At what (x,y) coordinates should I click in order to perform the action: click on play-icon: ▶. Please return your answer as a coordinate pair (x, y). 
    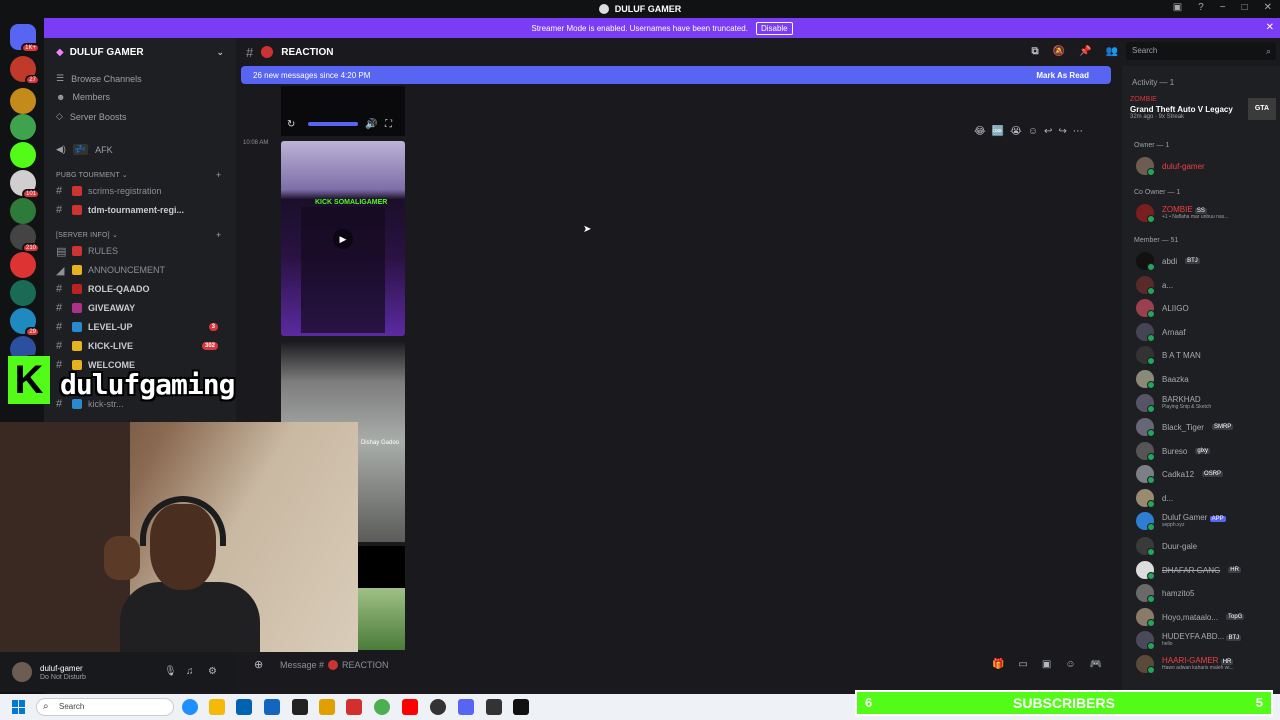
    Looking at the image, I should click on (343, 239).